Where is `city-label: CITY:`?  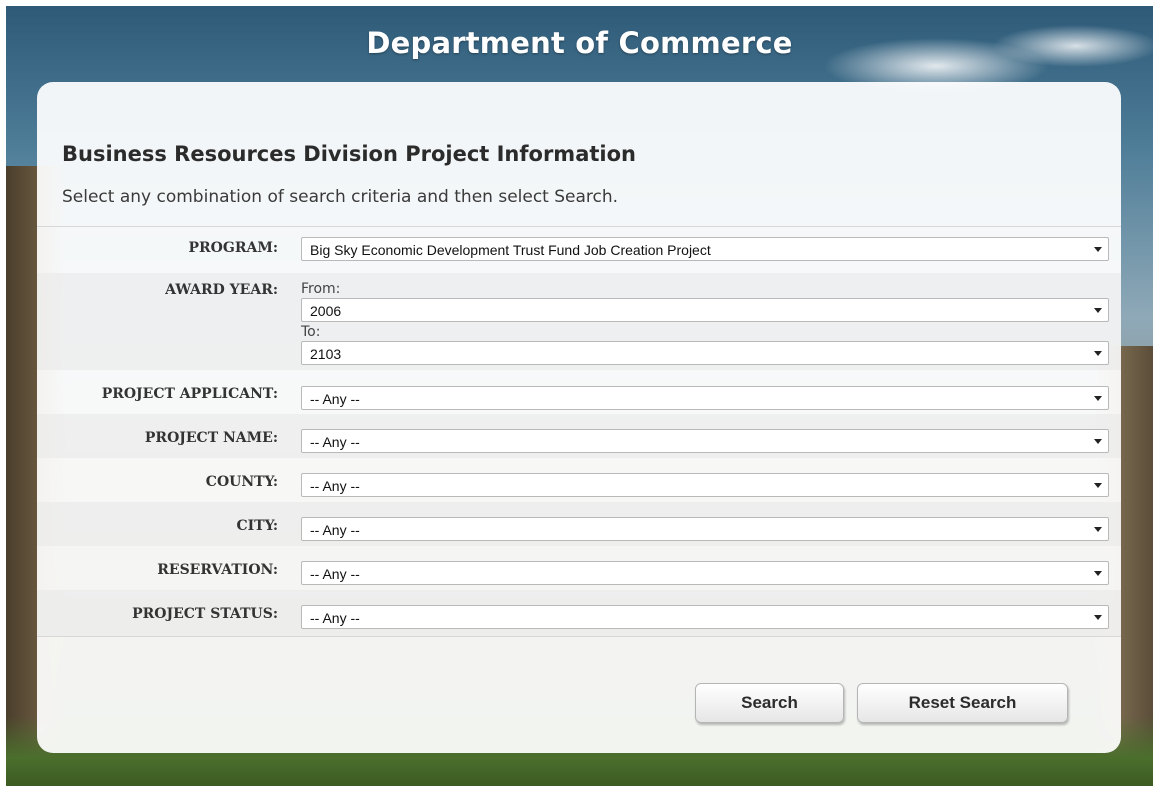 city-label: CITY: is located at coordinates (257, 526).